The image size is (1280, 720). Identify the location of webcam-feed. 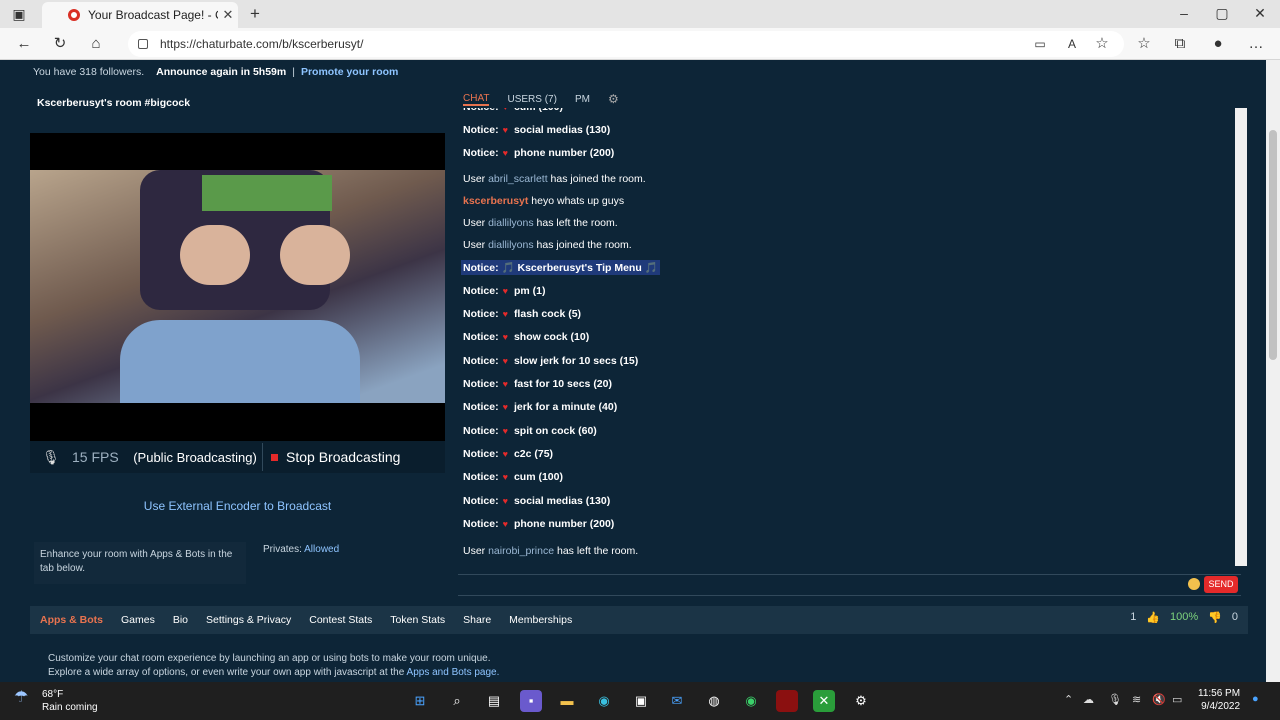
(237, 286).